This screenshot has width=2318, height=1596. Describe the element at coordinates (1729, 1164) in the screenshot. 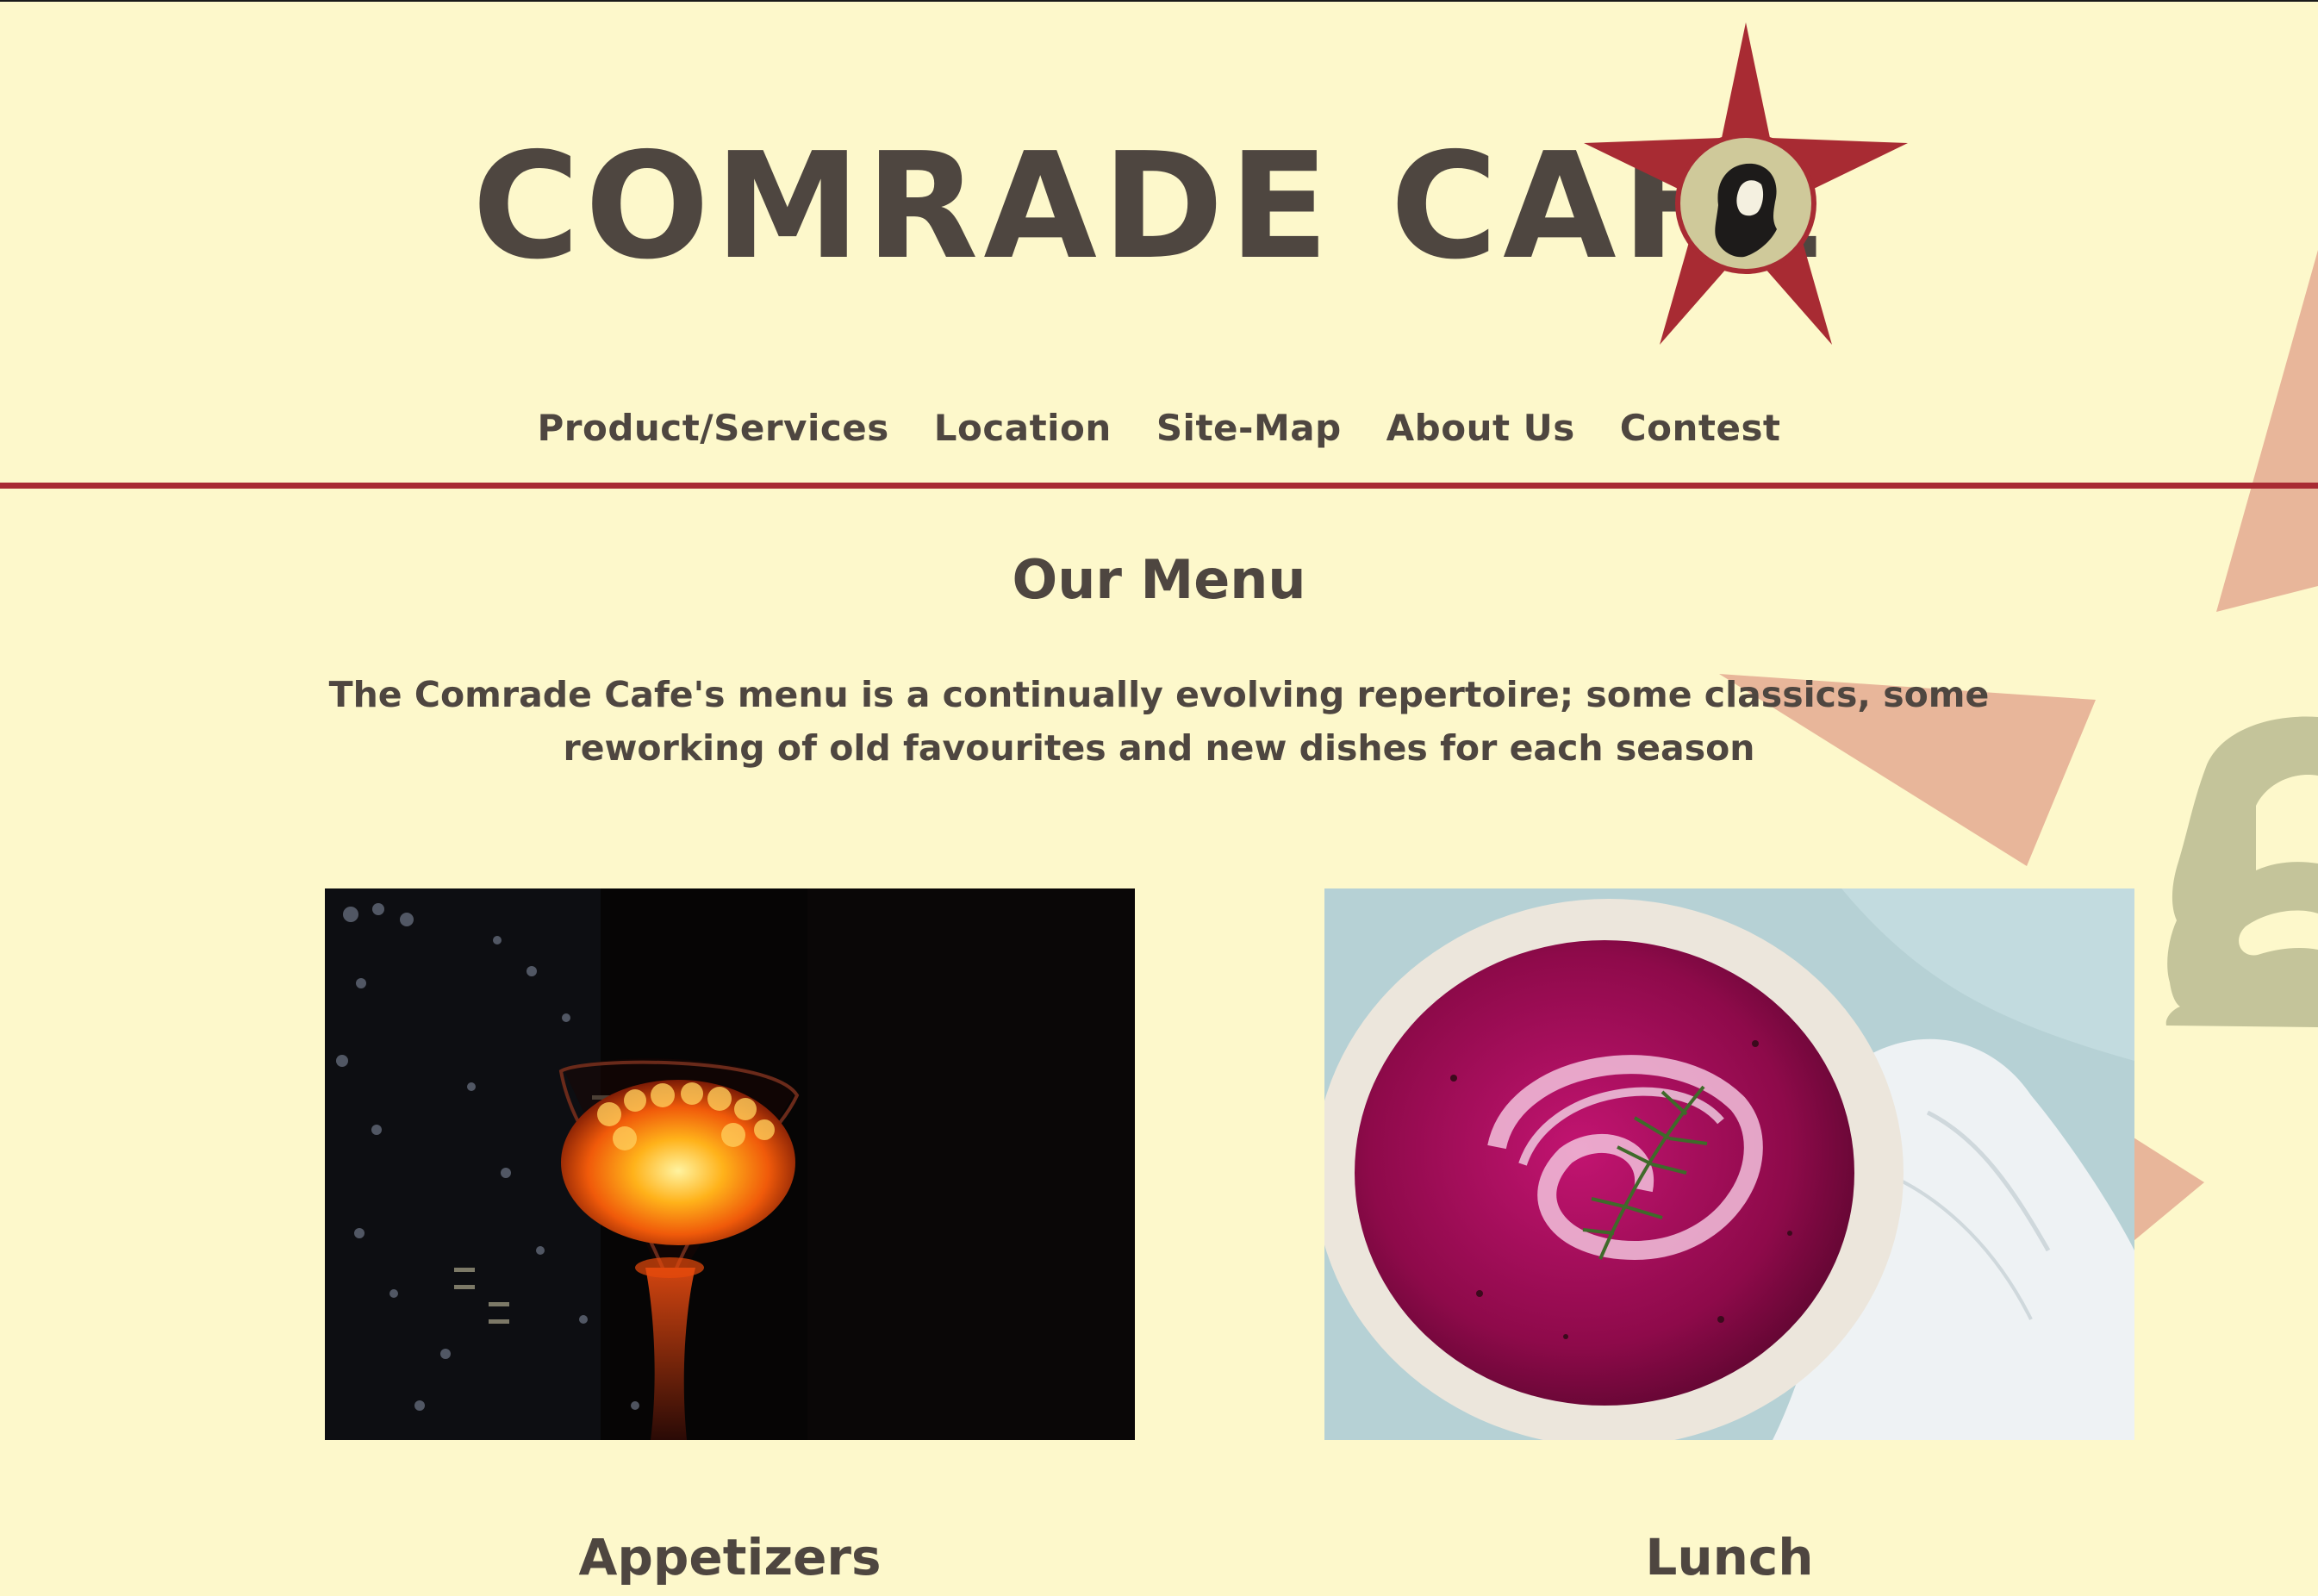

I see `lunch-image` at that location.